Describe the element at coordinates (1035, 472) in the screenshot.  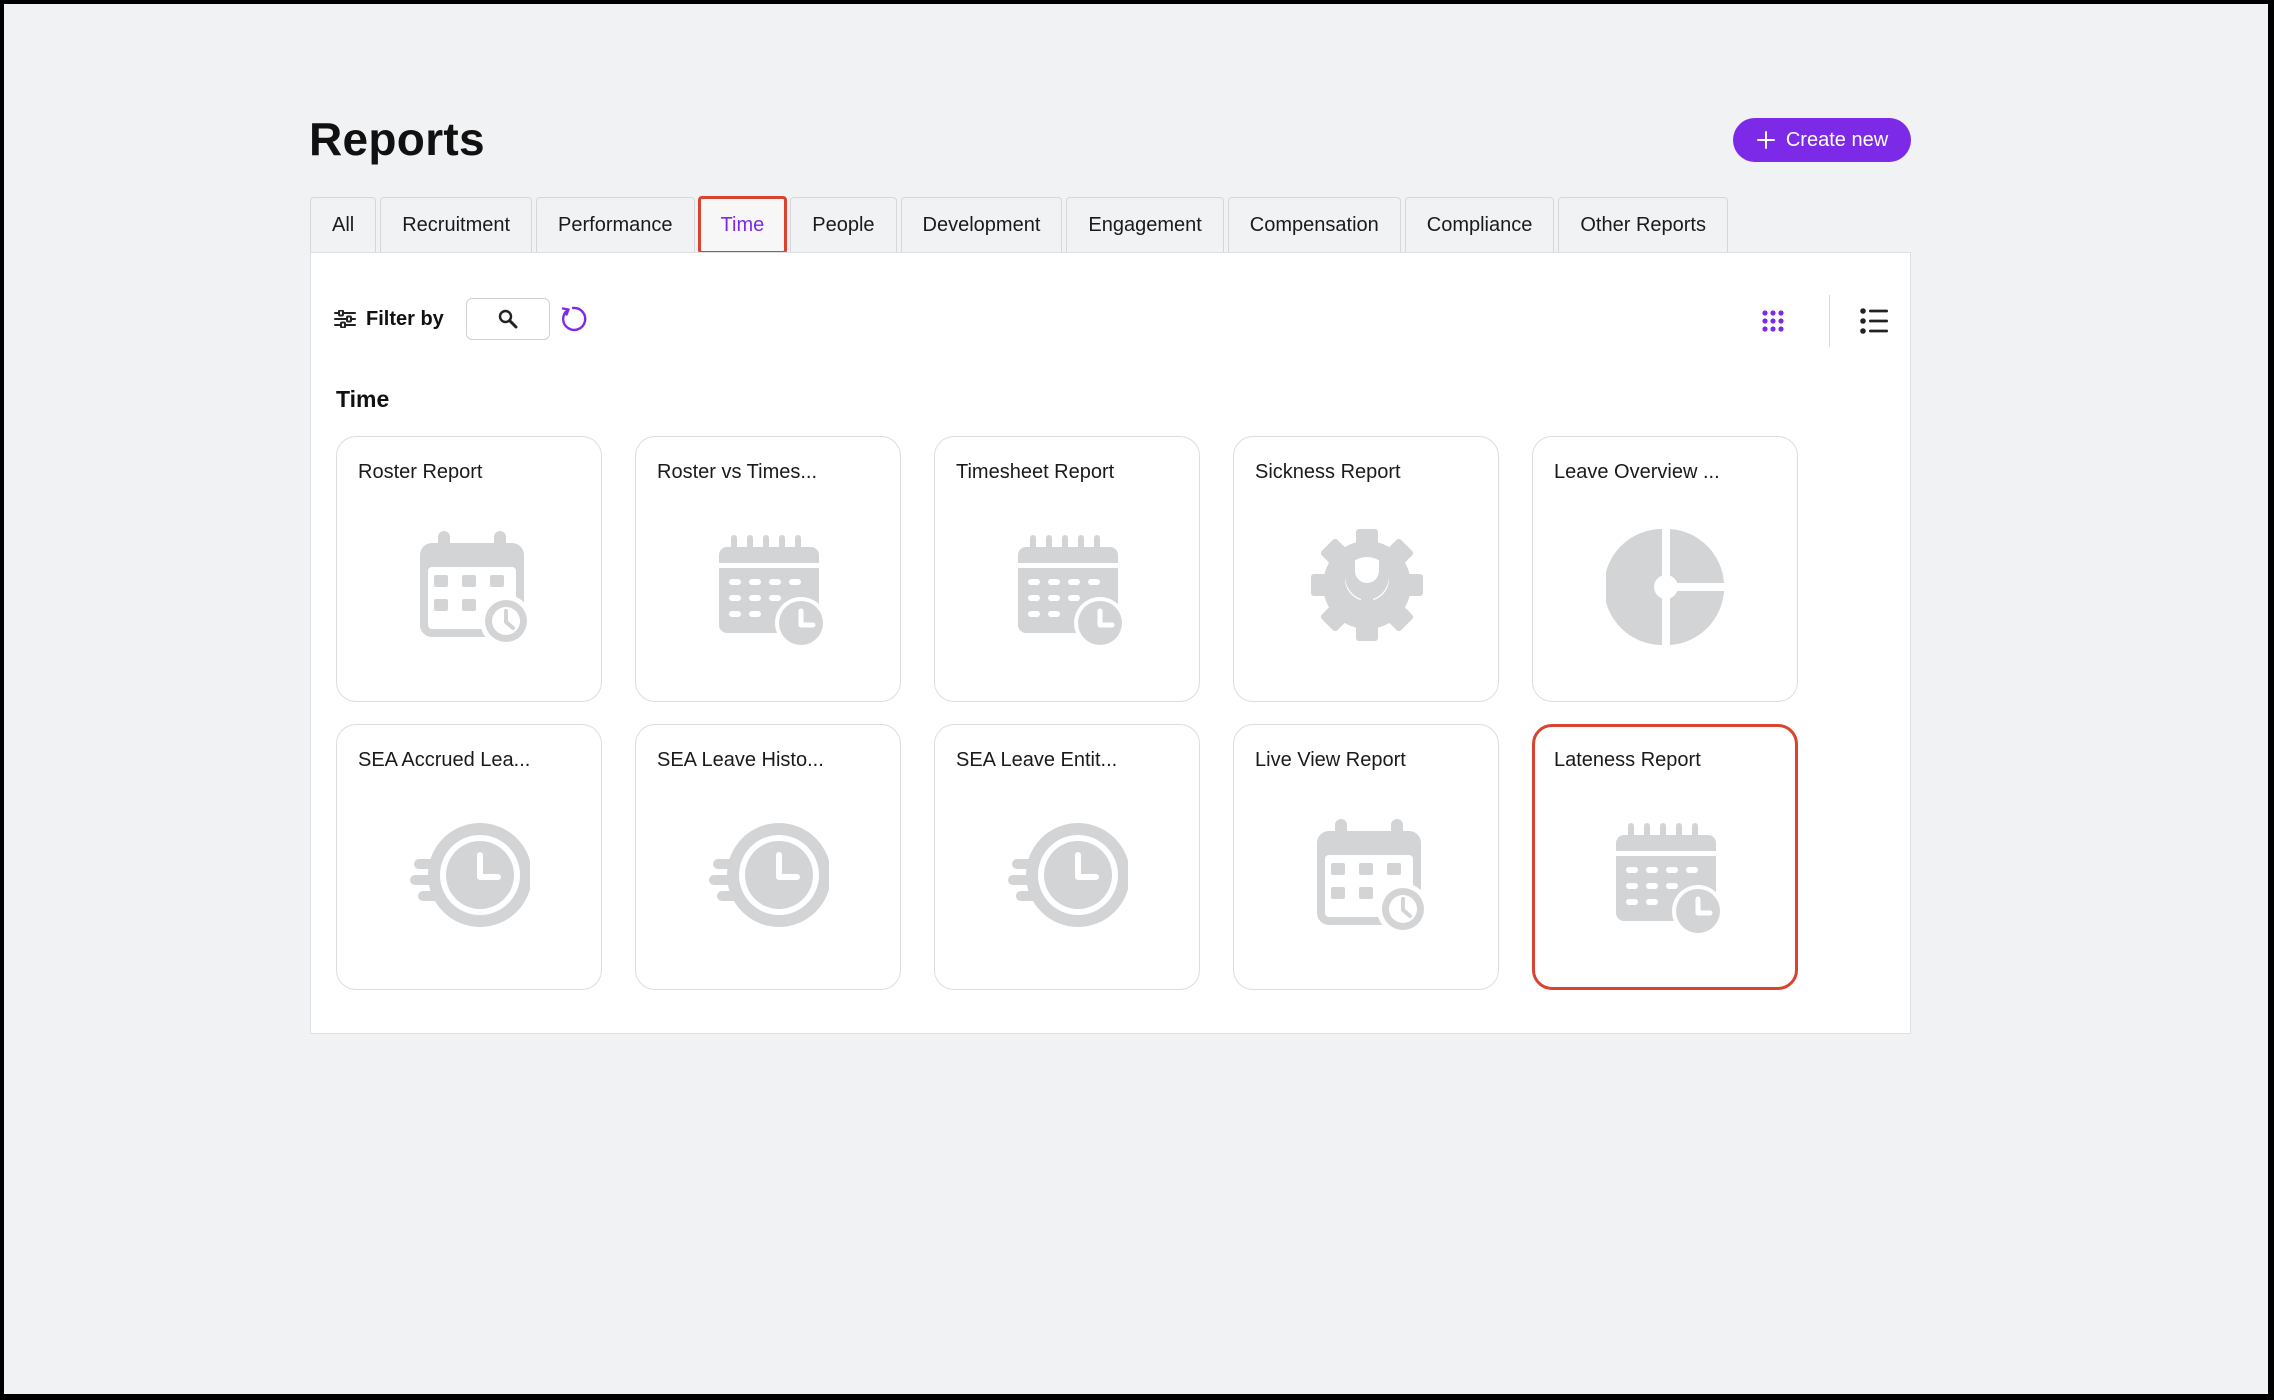
I see `card-title: Timesheet Report` at that location.